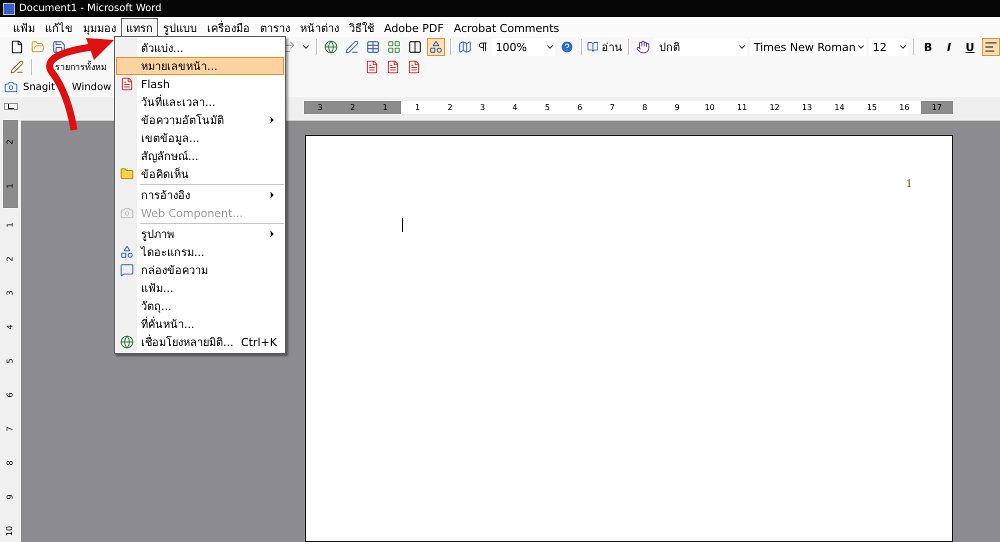  I want to click on list-label: รายการทั้งหม, so click(81, 67).